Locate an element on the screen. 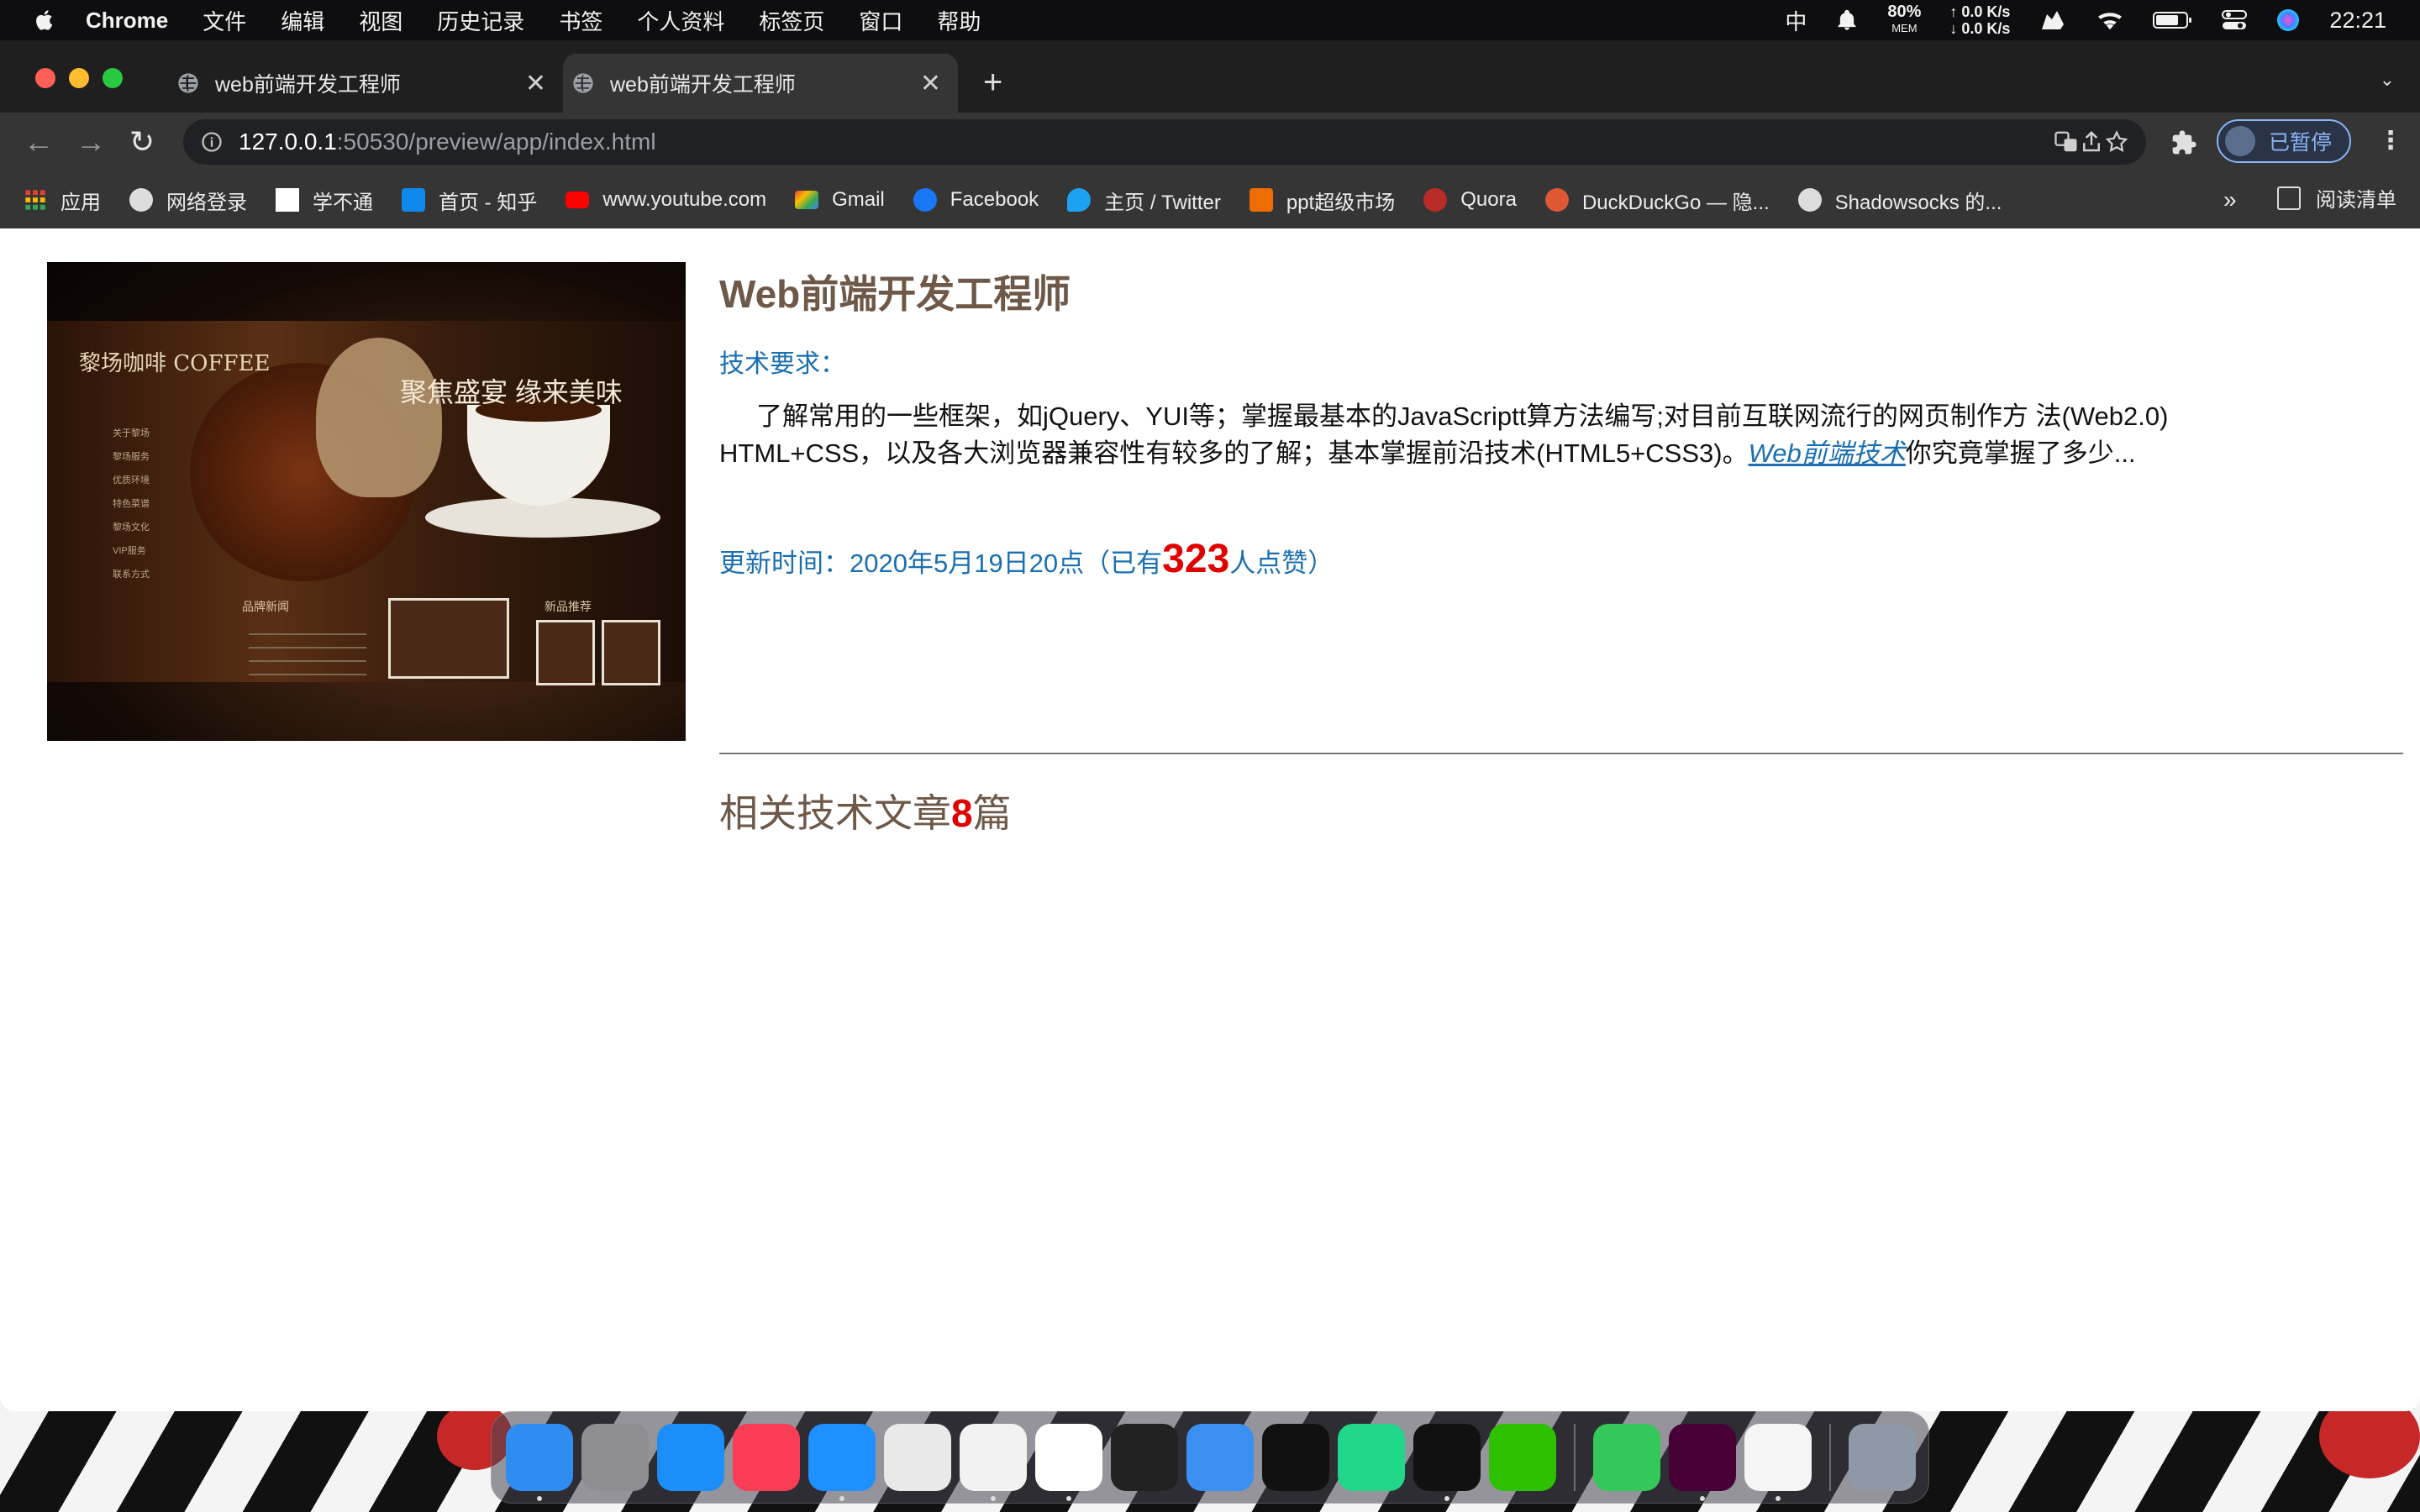 The height and width of the screenshot is (1512, 2420). apple-icon is located at coordinates (45, 20).